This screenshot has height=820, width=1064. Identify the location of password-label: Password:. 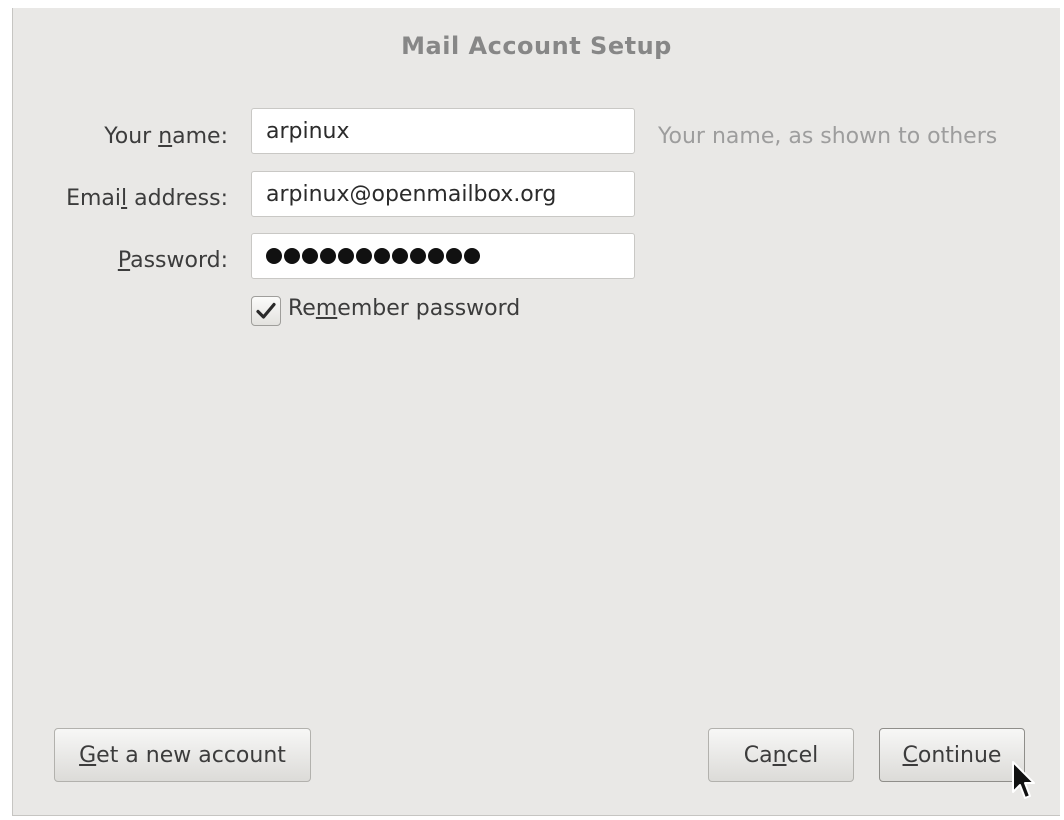
(172, 260).